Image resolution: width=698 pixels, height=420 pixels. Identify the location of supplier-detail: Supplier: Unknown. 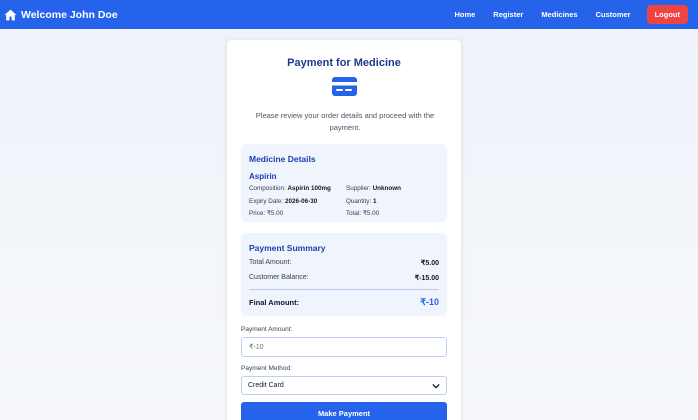
(373, 188).